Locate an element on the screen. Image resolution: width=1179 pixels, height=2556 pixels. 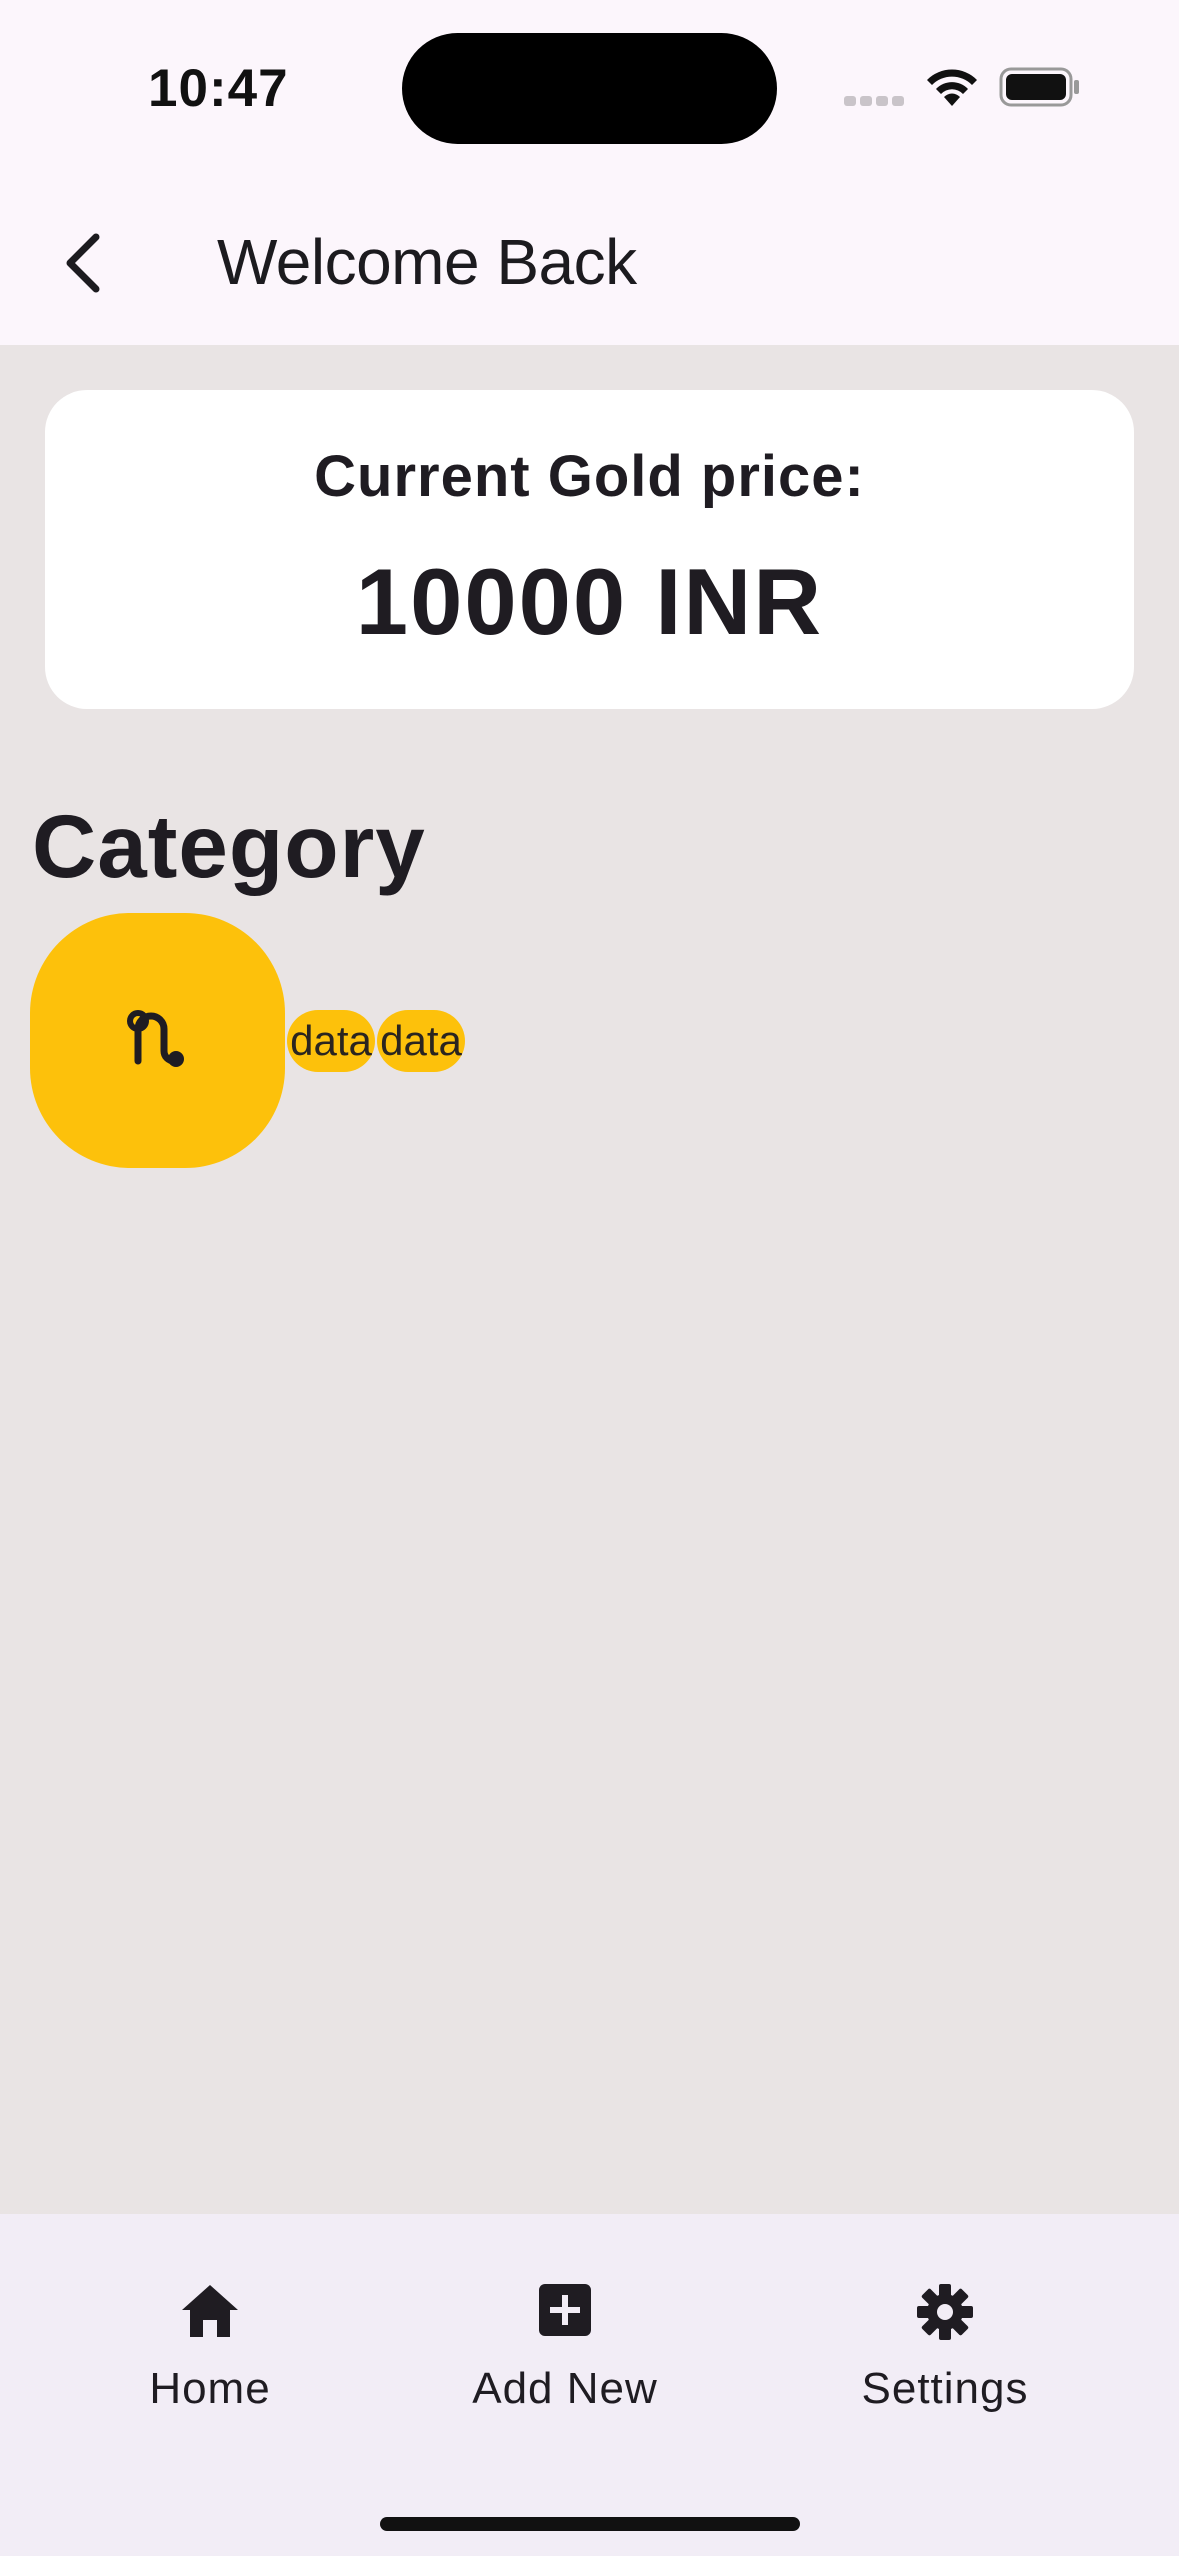
status-bar: 10:47 is located at coordinates (589, 87).